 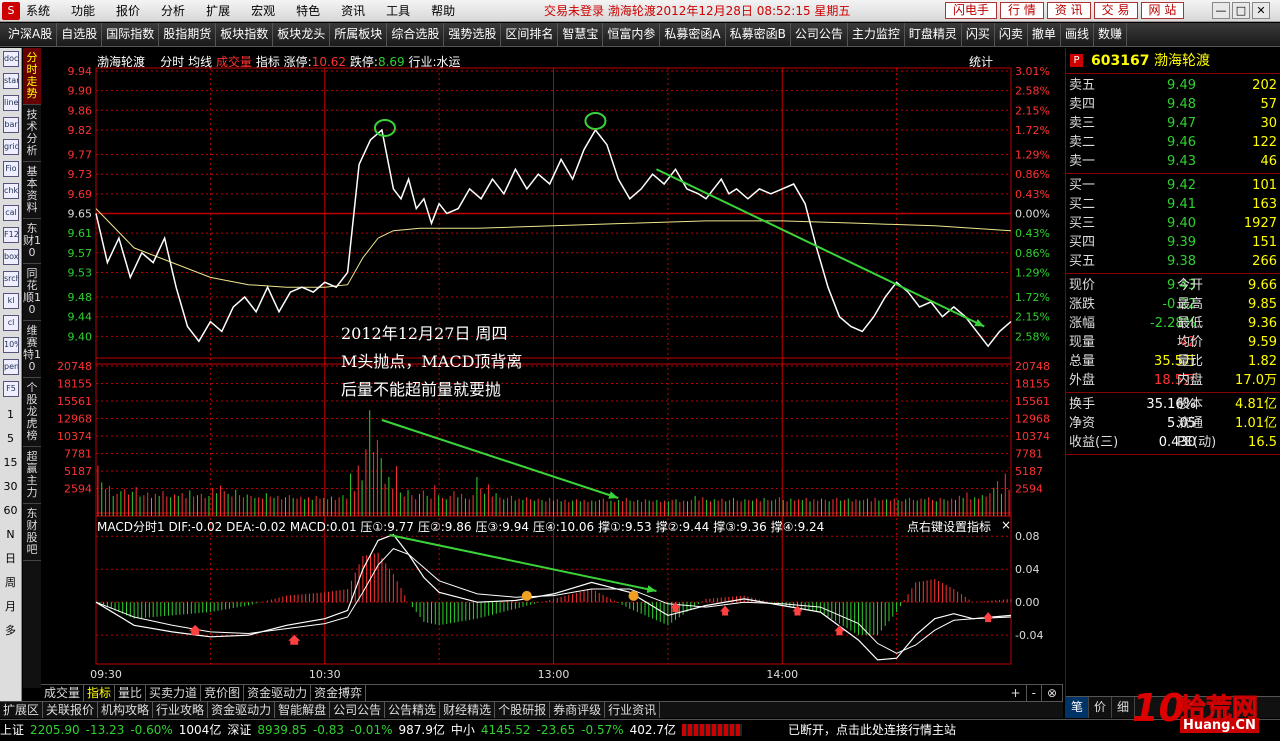 I want to click on vtab-0: 分时走势, so click(x=32, y=76).